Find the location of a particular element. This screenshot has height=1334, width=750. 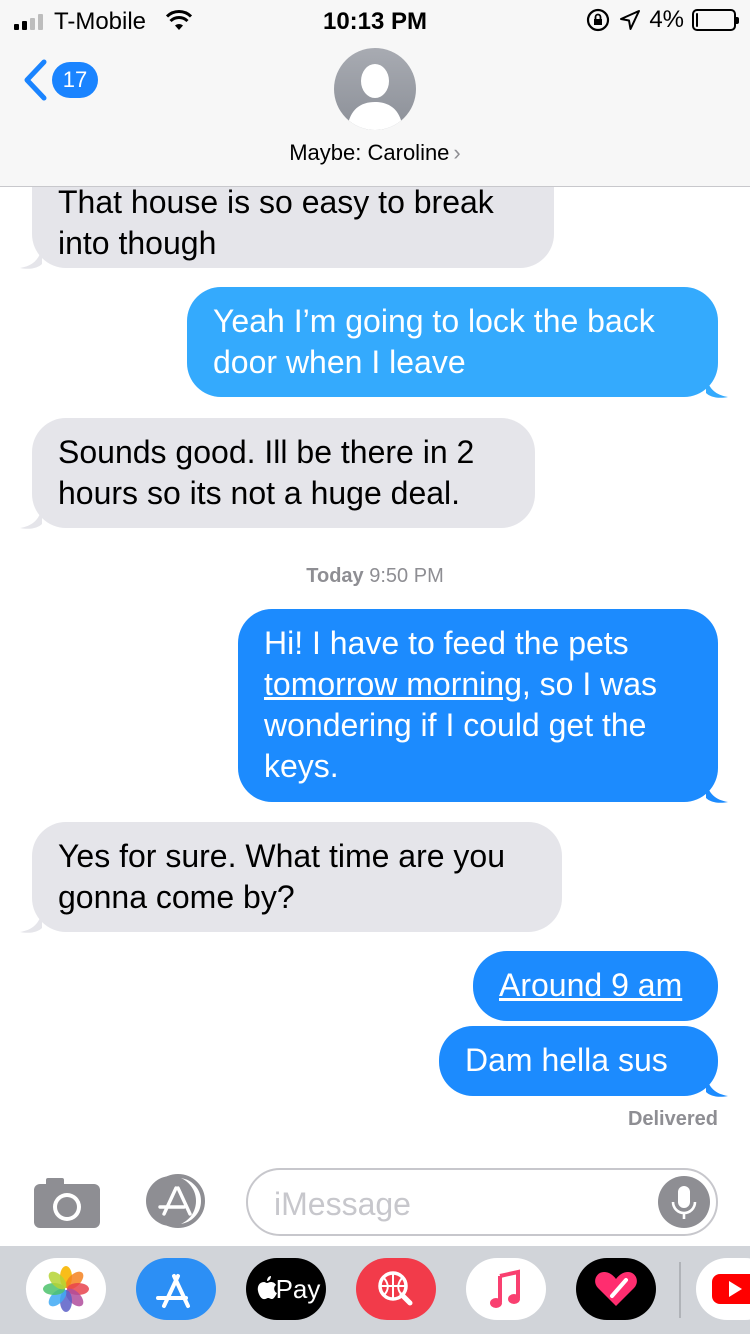

battery-percentage: 4% is located at coordinates (666, 19).